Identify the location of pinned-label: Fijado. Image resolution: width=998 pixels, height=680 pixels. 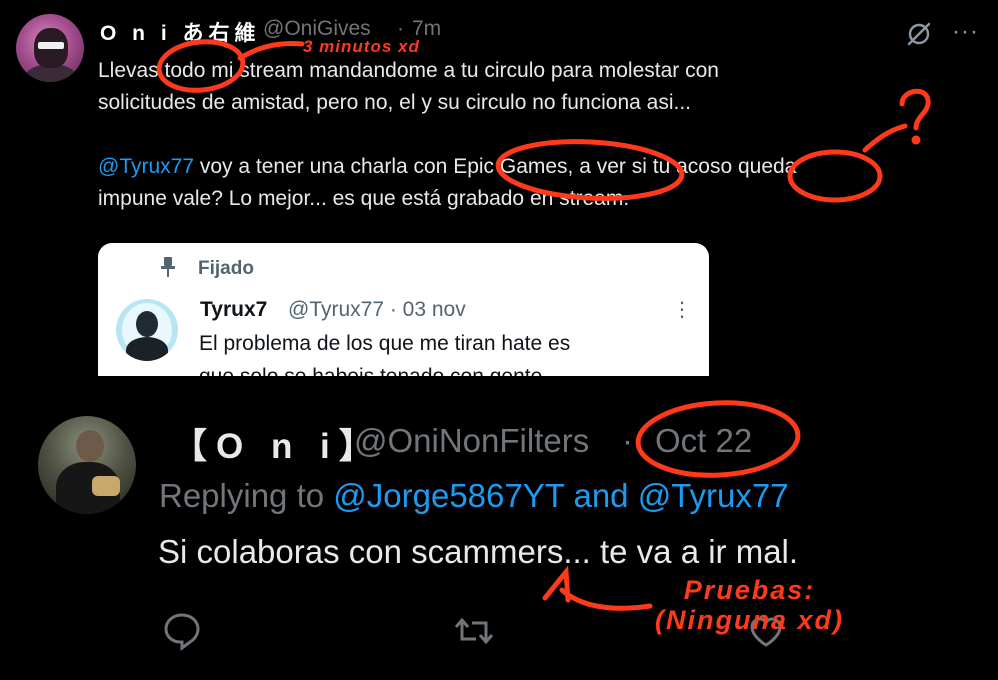
(226, 268).